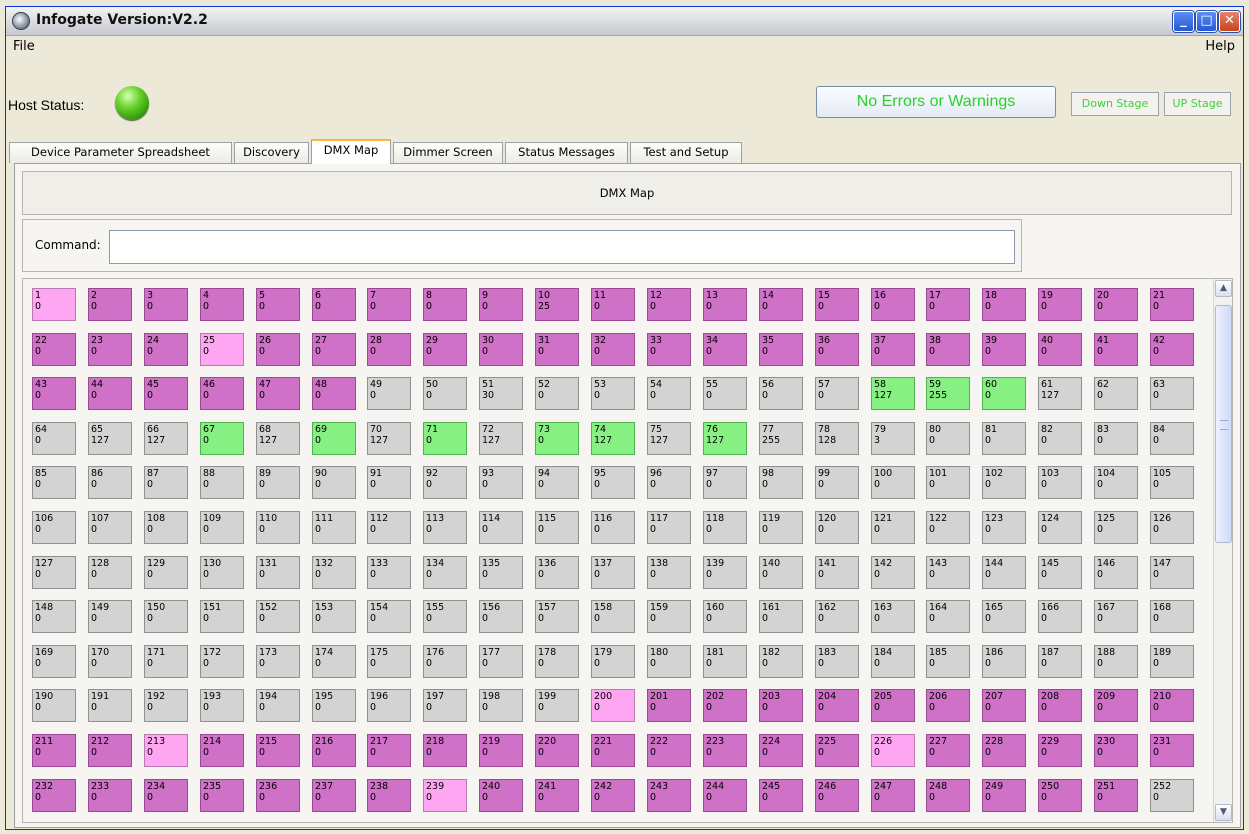 This screenshot has height=834, width=1249. What do you see at coordinates (669, 349) in the screenshot?
I see `dmx-channel-cell: 33 0` at bounding box center [669, 349].